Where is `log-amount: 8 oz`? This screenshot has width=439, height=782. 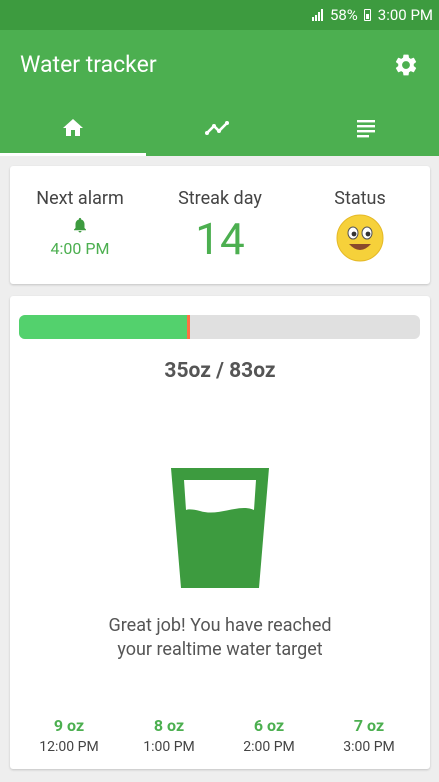 log-amount: 8 oz is located at coordinates (169, 725).